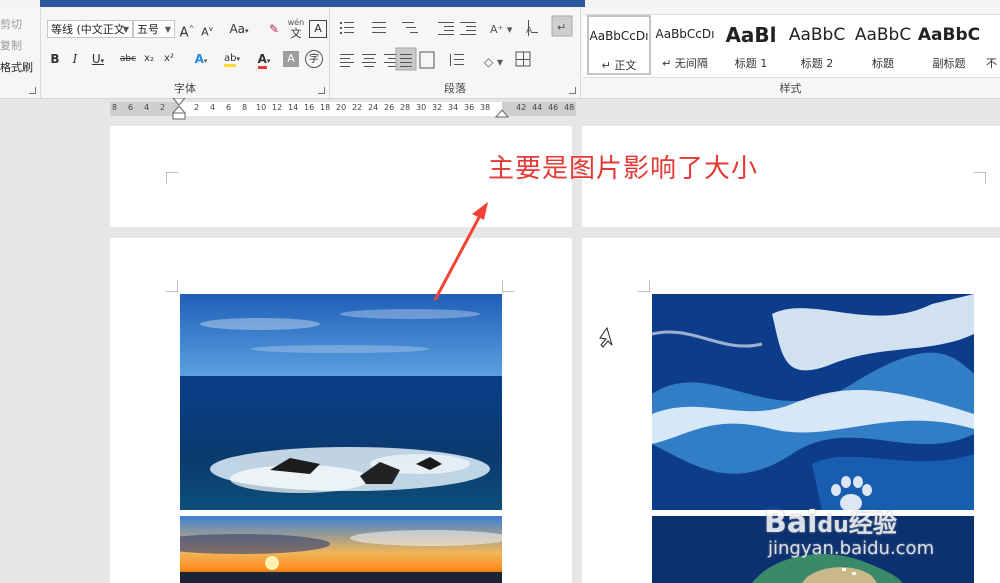 Image resolution: width=1000 pixels, height=583 pixels. I want to click on font-color-button: A▾, so click(264, 59).